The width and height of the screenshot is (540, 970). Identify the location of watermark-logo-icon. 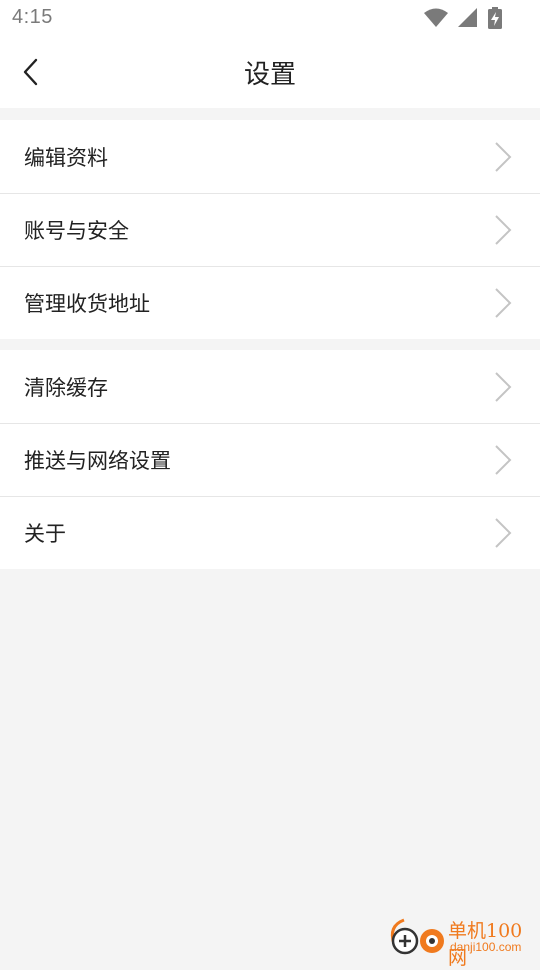
(418, 936).